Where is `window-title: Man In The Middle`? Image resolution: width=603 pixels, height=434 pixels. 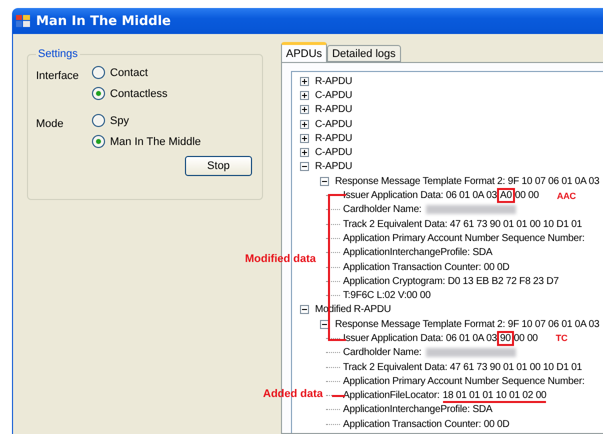 window-title: Man In The Middle is located at coordinates (103, 21).